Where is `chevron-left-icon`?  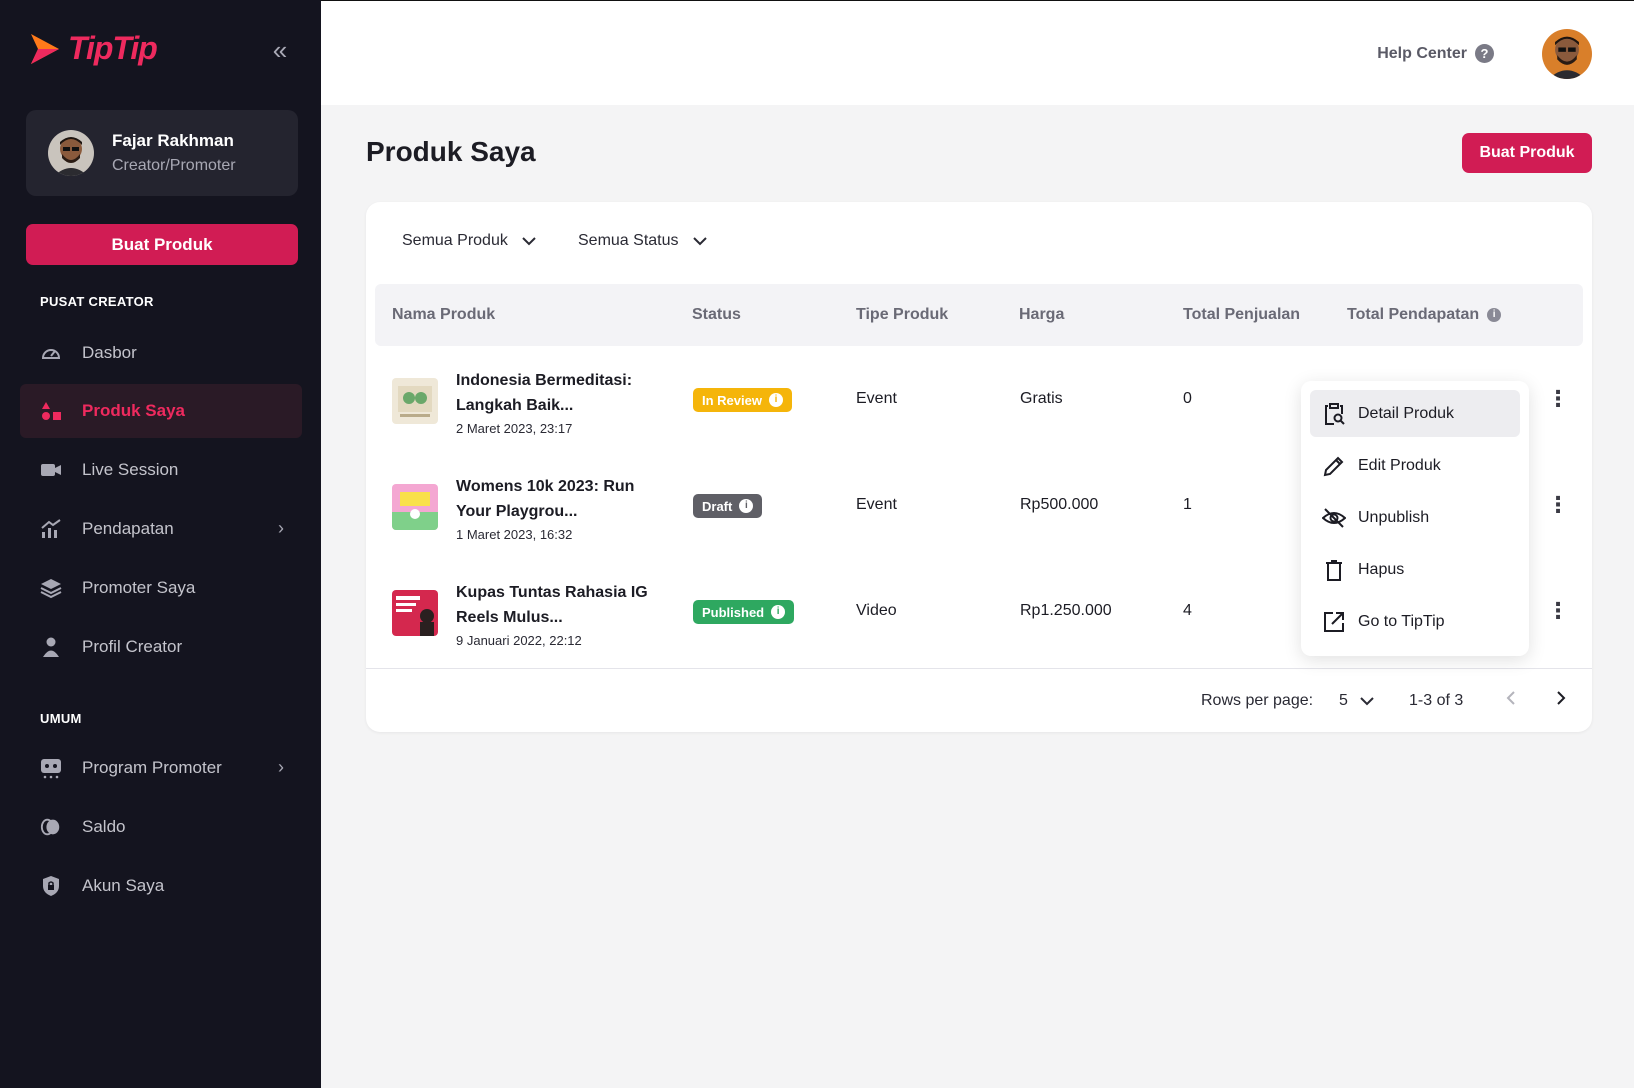
chevron-left-icon is located at coordinates (1510, 698).